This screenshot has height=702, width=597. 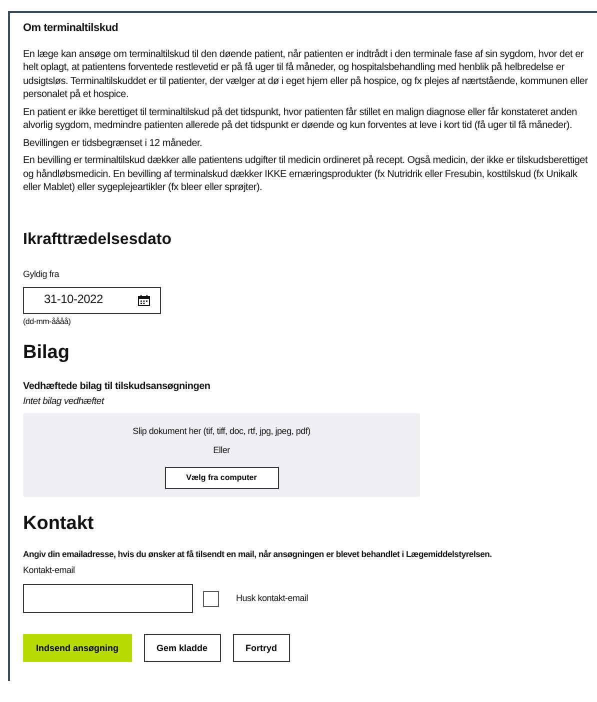 I want to click on section-heading: Bilag, so click(x=46, y=353).